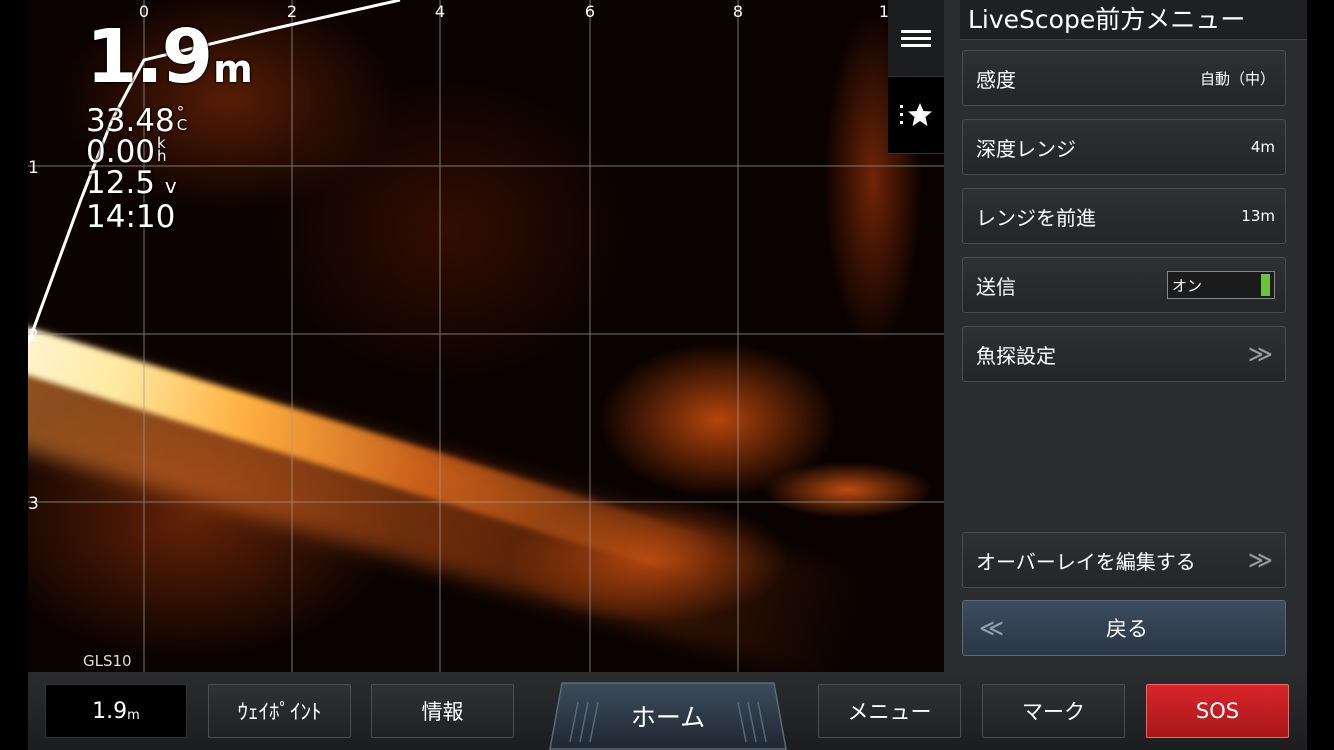 This screenshot has width=1334, height=750. Describe the element at coordinates (1187, 285) in the screenshot. I see `toggle-state: オン` at that location.